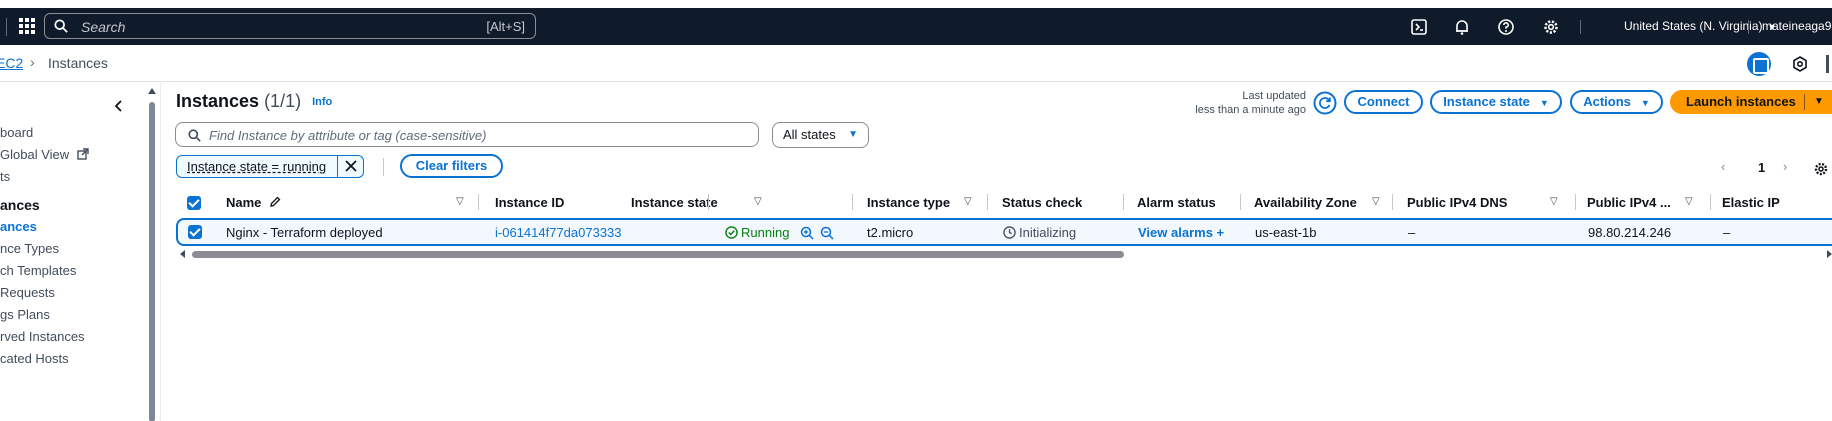  What do you see at coordinates (908, 202) in the screenshot?
I see `column-header-instance-type: Instance type` at bounding box center [908, 202].